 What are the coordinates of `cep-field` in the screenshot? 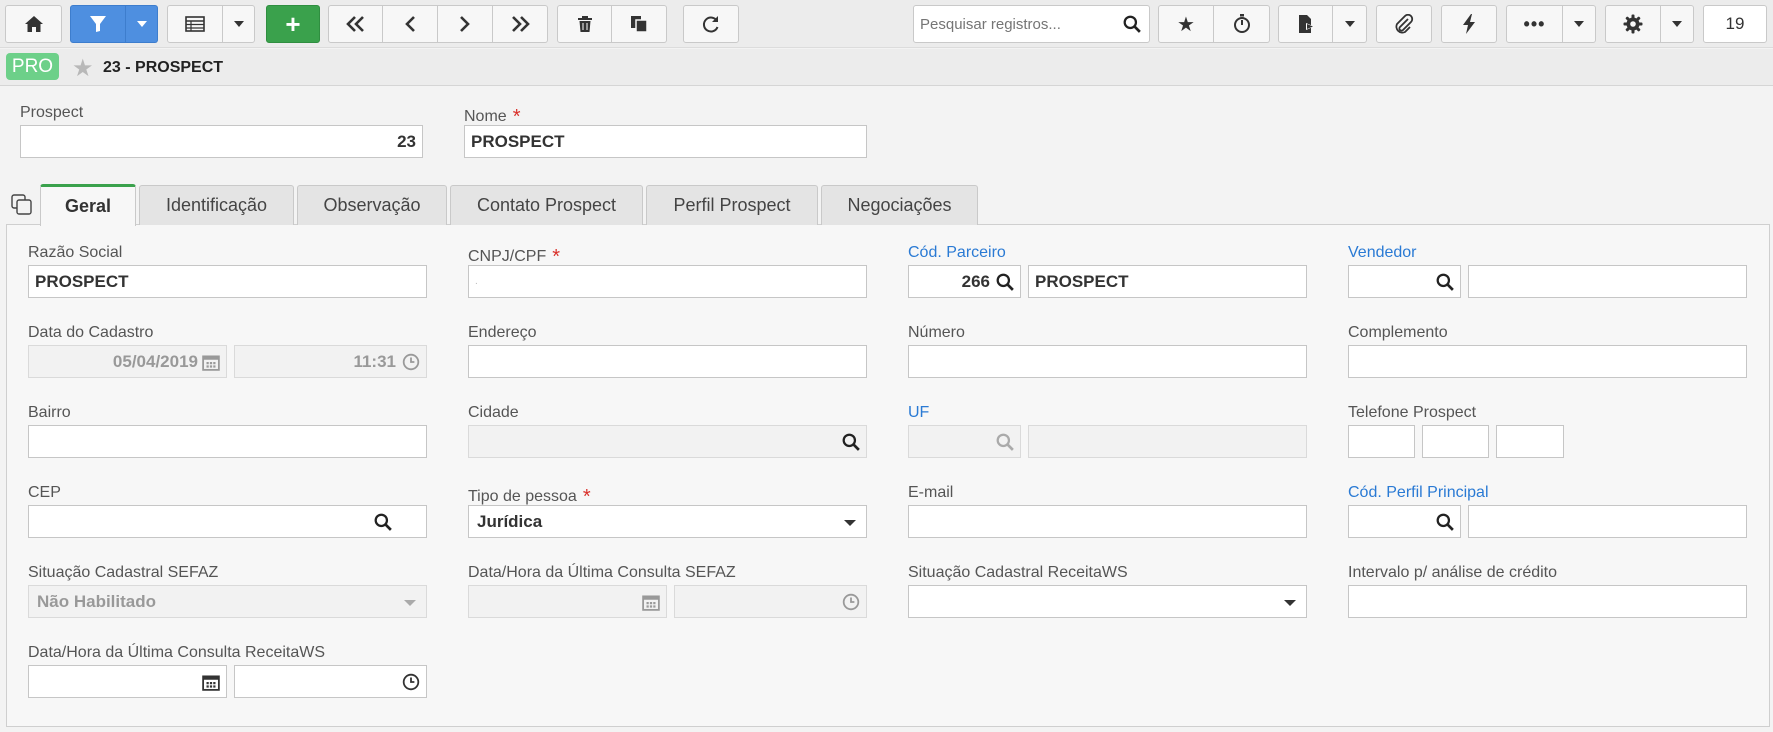 It's located at (227, 521).